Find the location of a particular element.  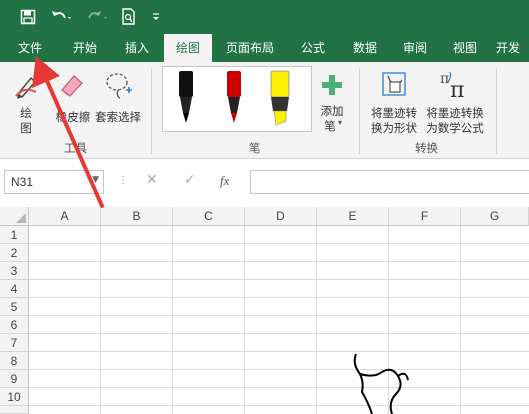

insert-function-icon: fx is located at coordinates (224, 181).